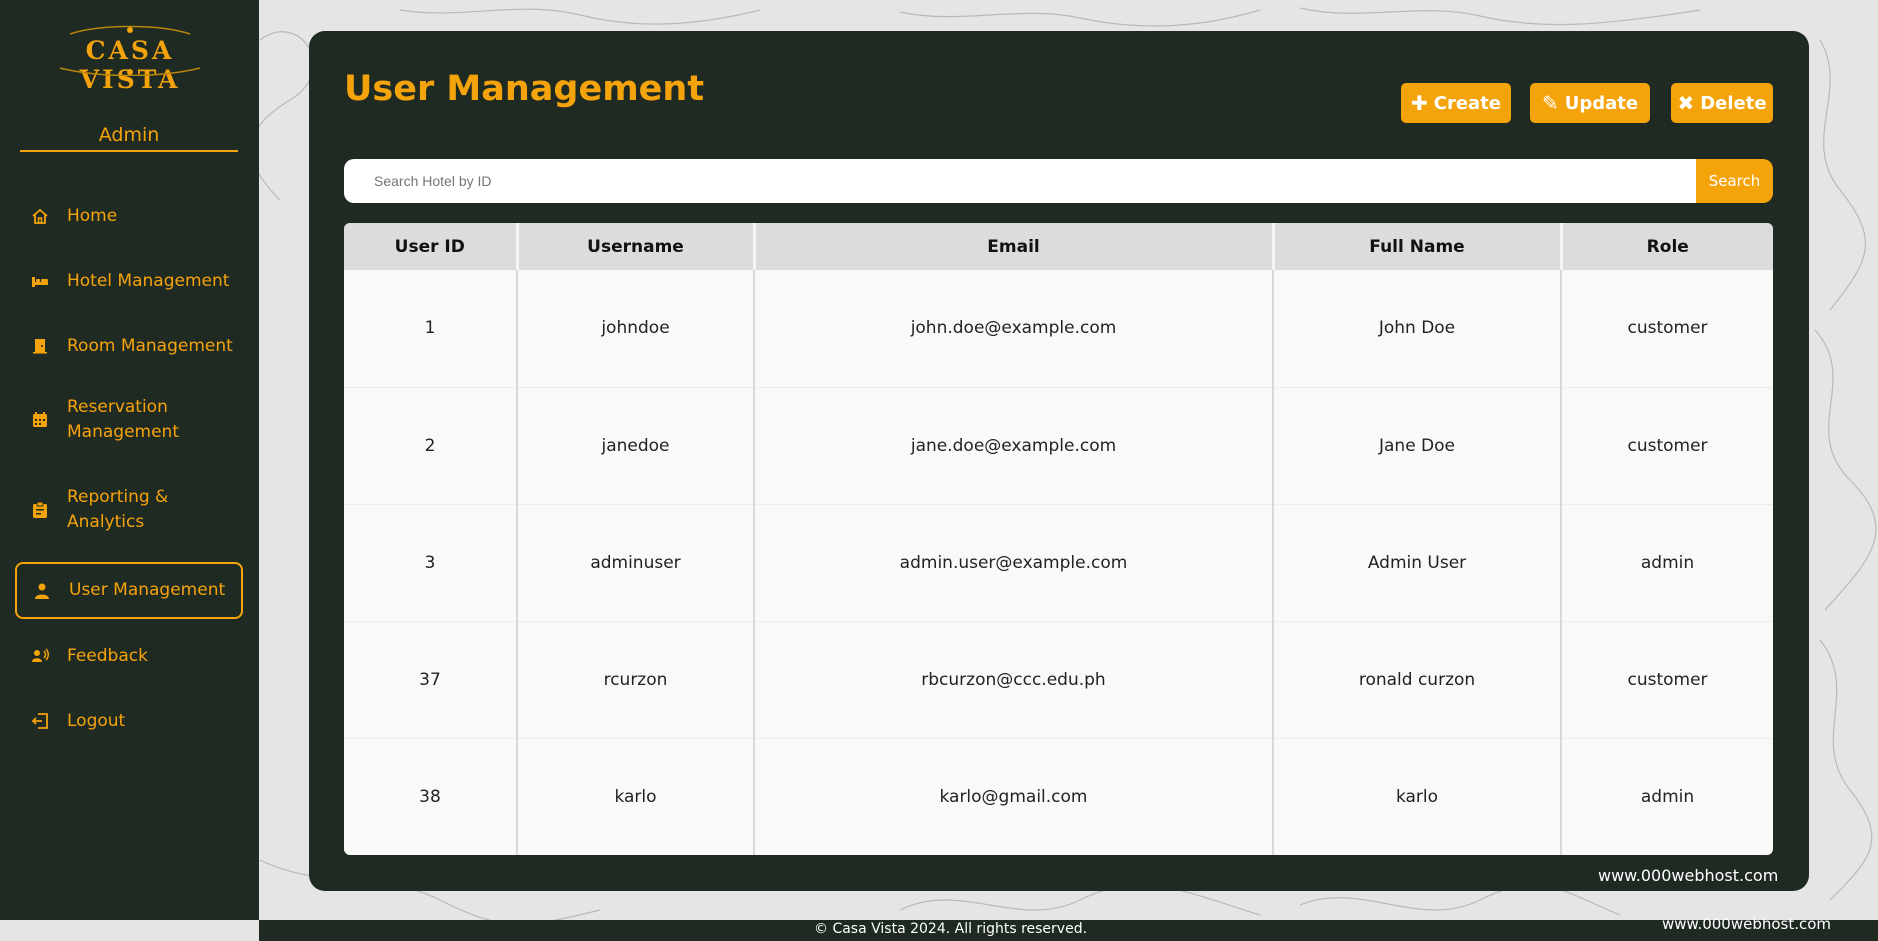 This screenshot has width=1878, height=941. Describe the element at coordinates (1417, 796) in the screenshot. I see `cell-full-name: karlo` at that location.